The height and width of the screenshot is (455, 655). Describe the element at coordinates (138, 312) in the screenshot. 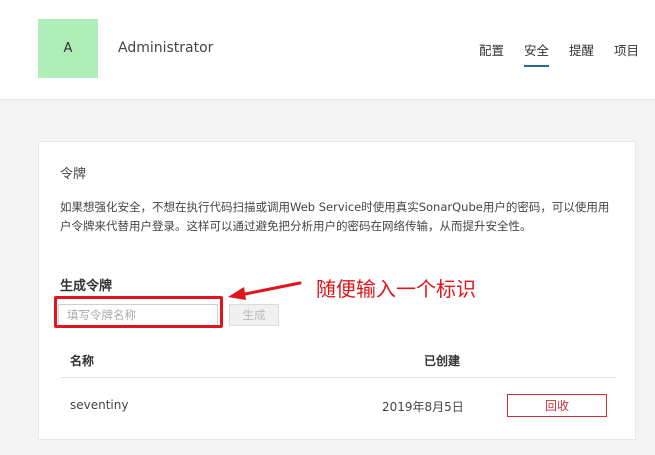

I see `annotation-highlight-box` at that location.